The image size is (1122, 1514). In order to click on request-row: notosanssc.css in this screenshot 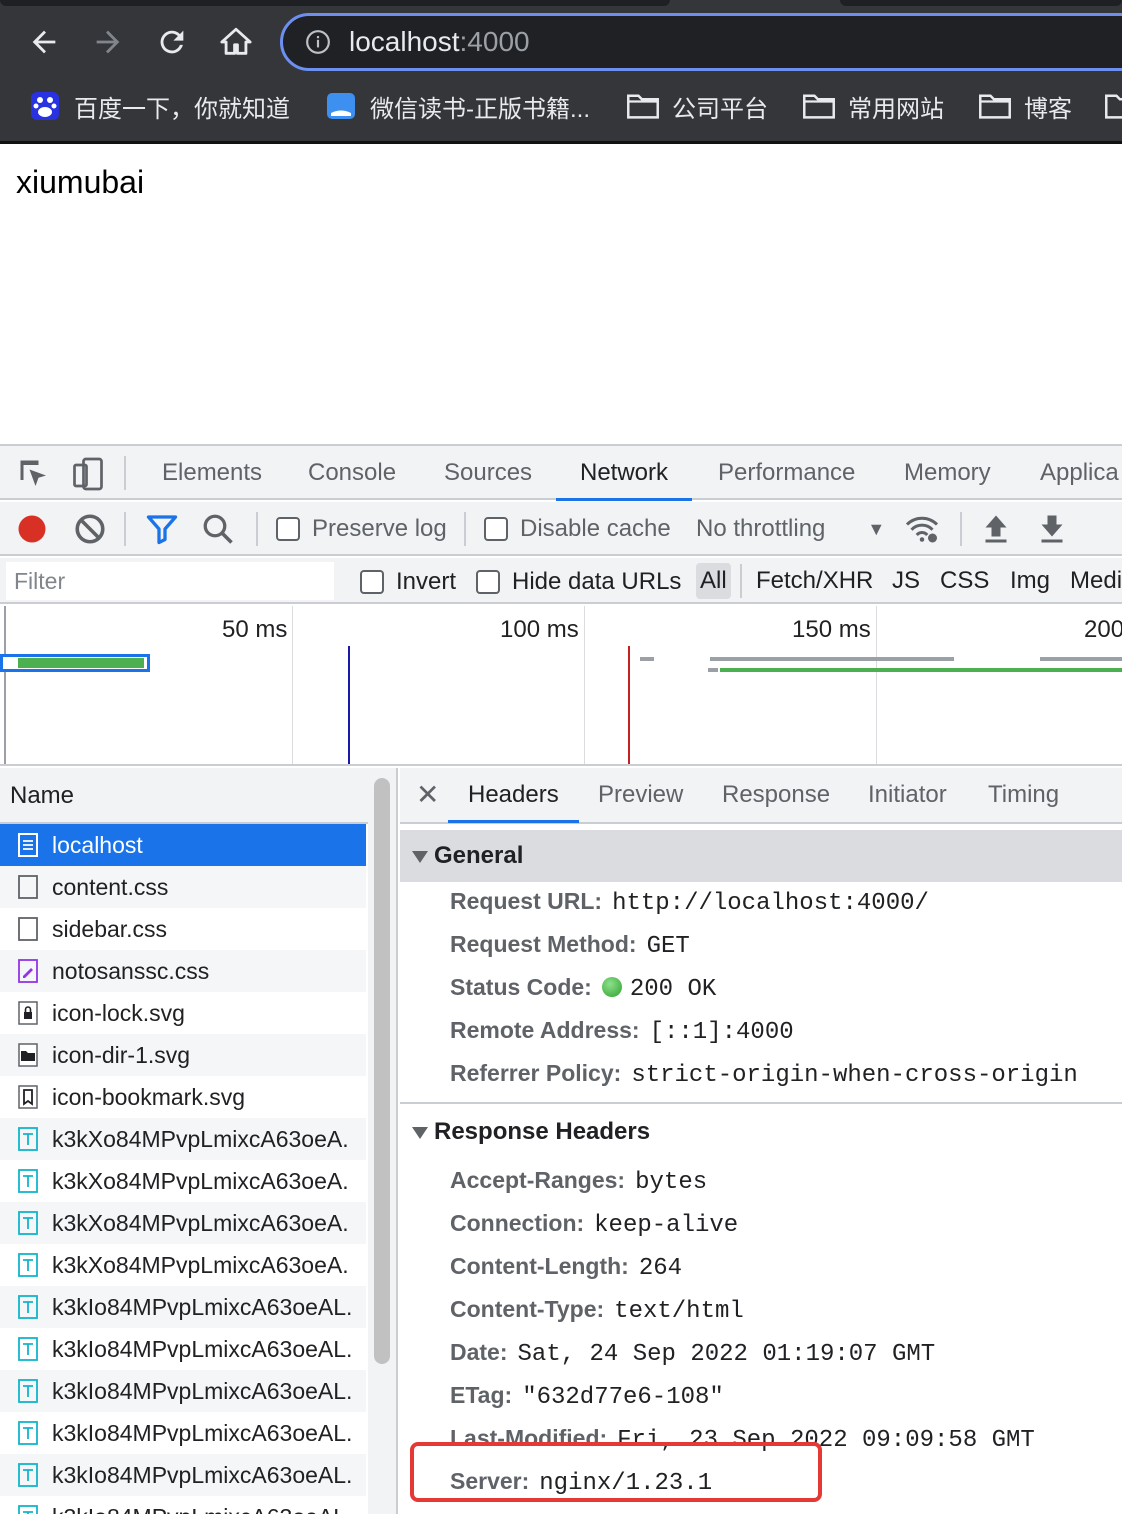, I will do `click(183, 971)`.